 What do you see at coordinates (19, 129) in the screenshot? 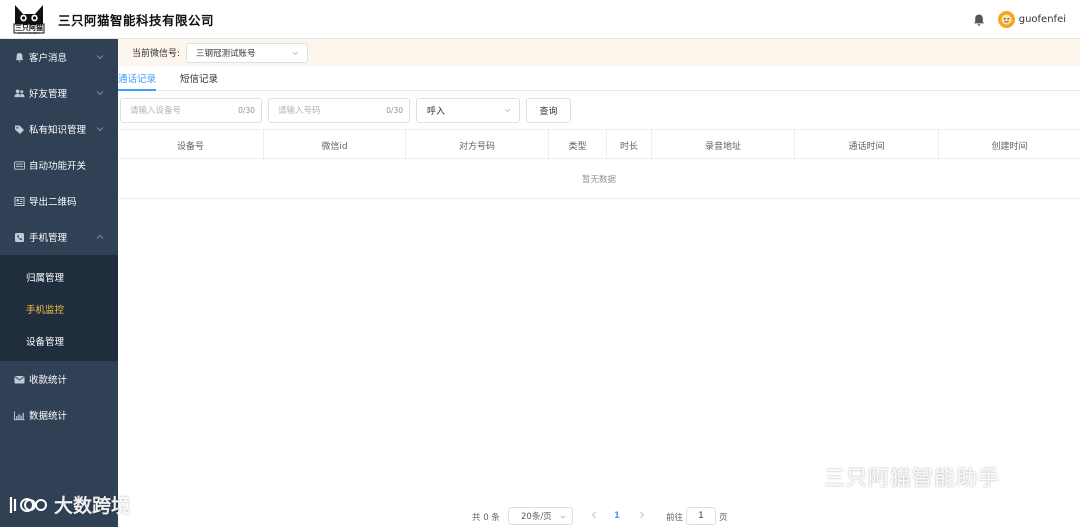
I see `tag-icon` at bounding box center [19, 129].